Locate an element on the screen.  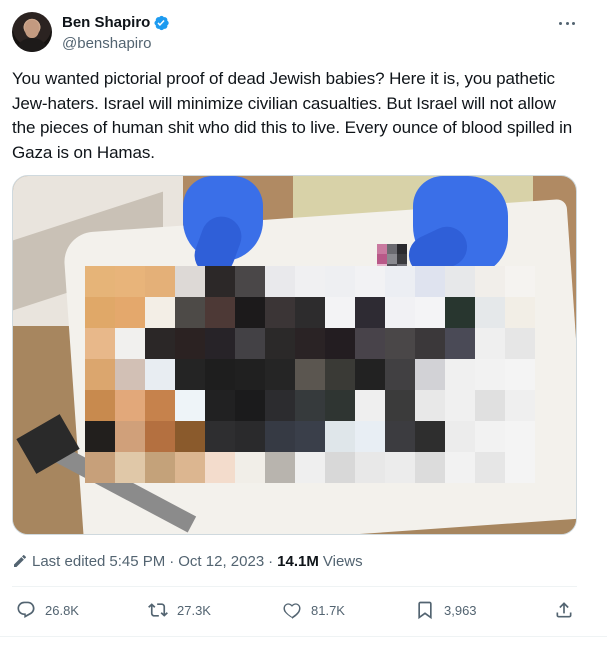
bookmark-icon is located at coordinates (425, 610).